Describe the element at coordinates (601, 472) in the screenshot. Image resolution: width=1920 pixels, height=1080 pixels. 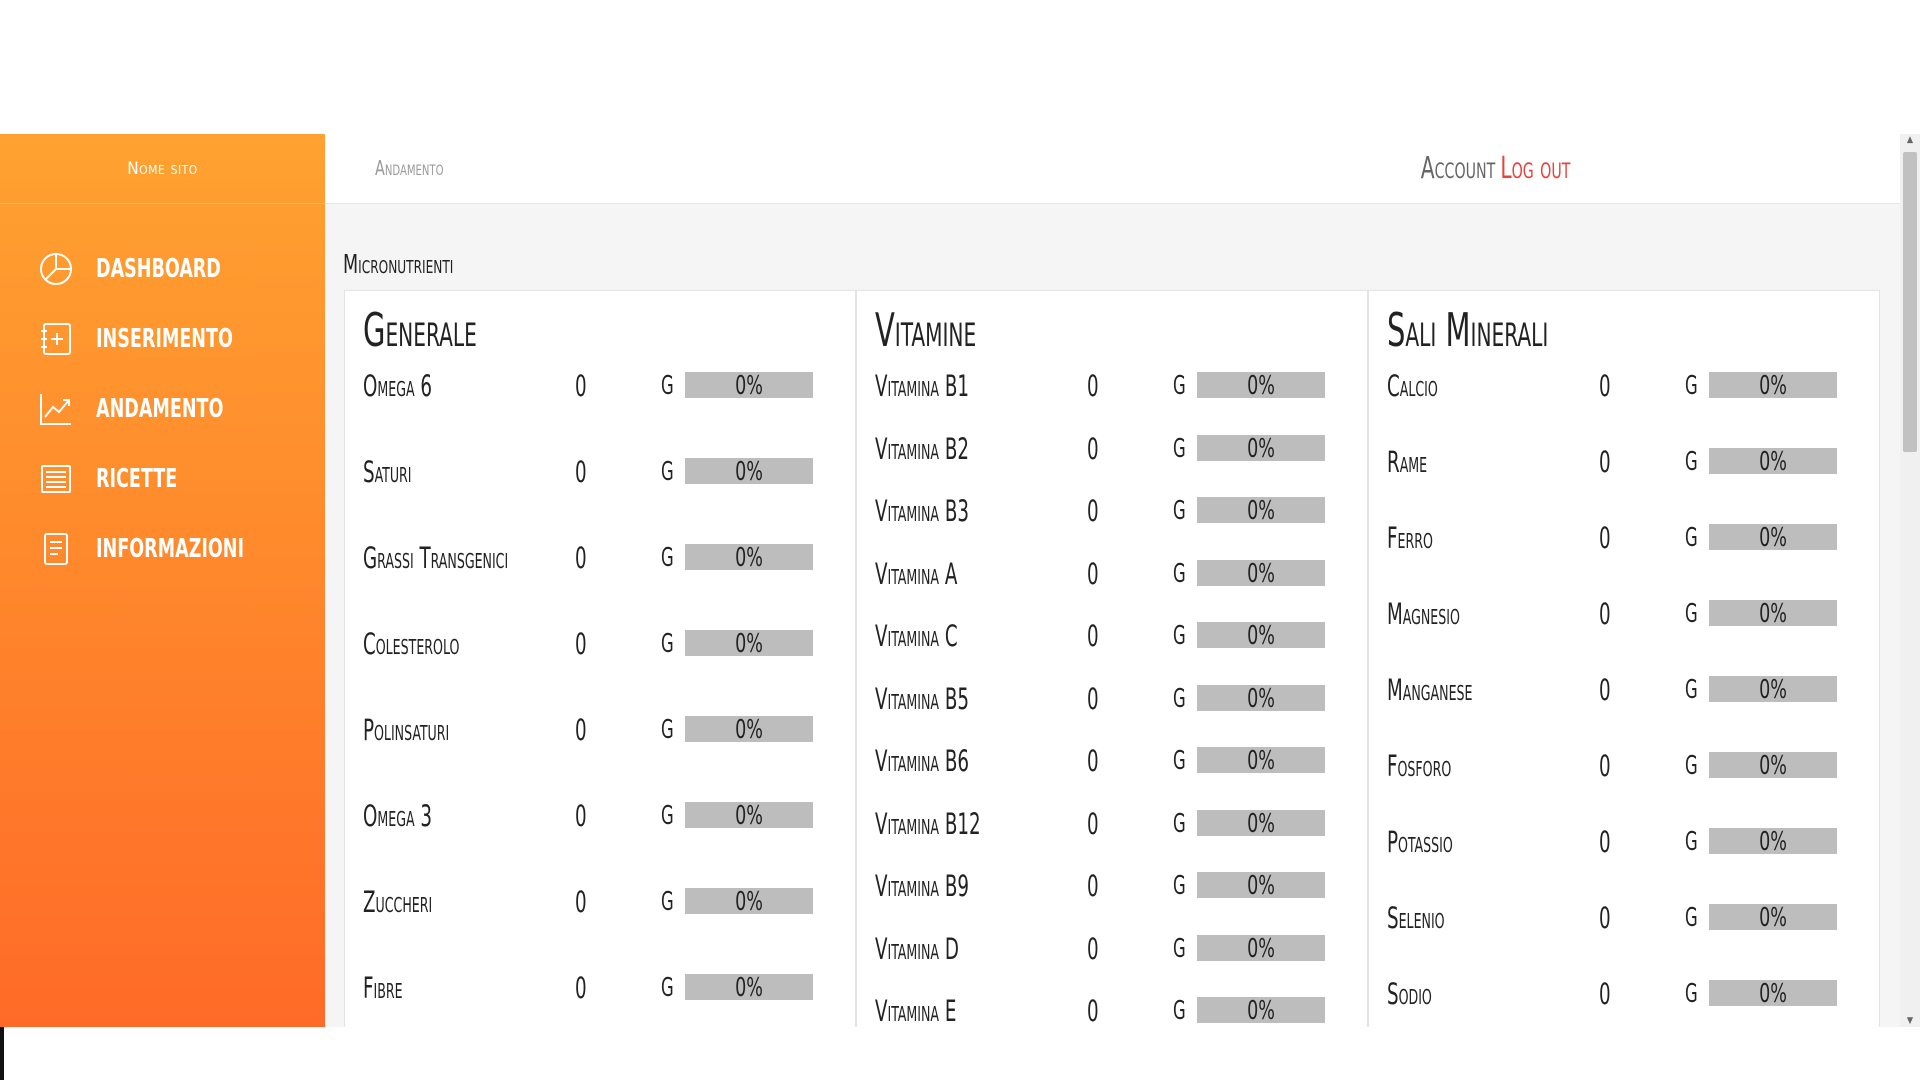
I see `nutrient-row: Saturi 0 G 0%` at that location.